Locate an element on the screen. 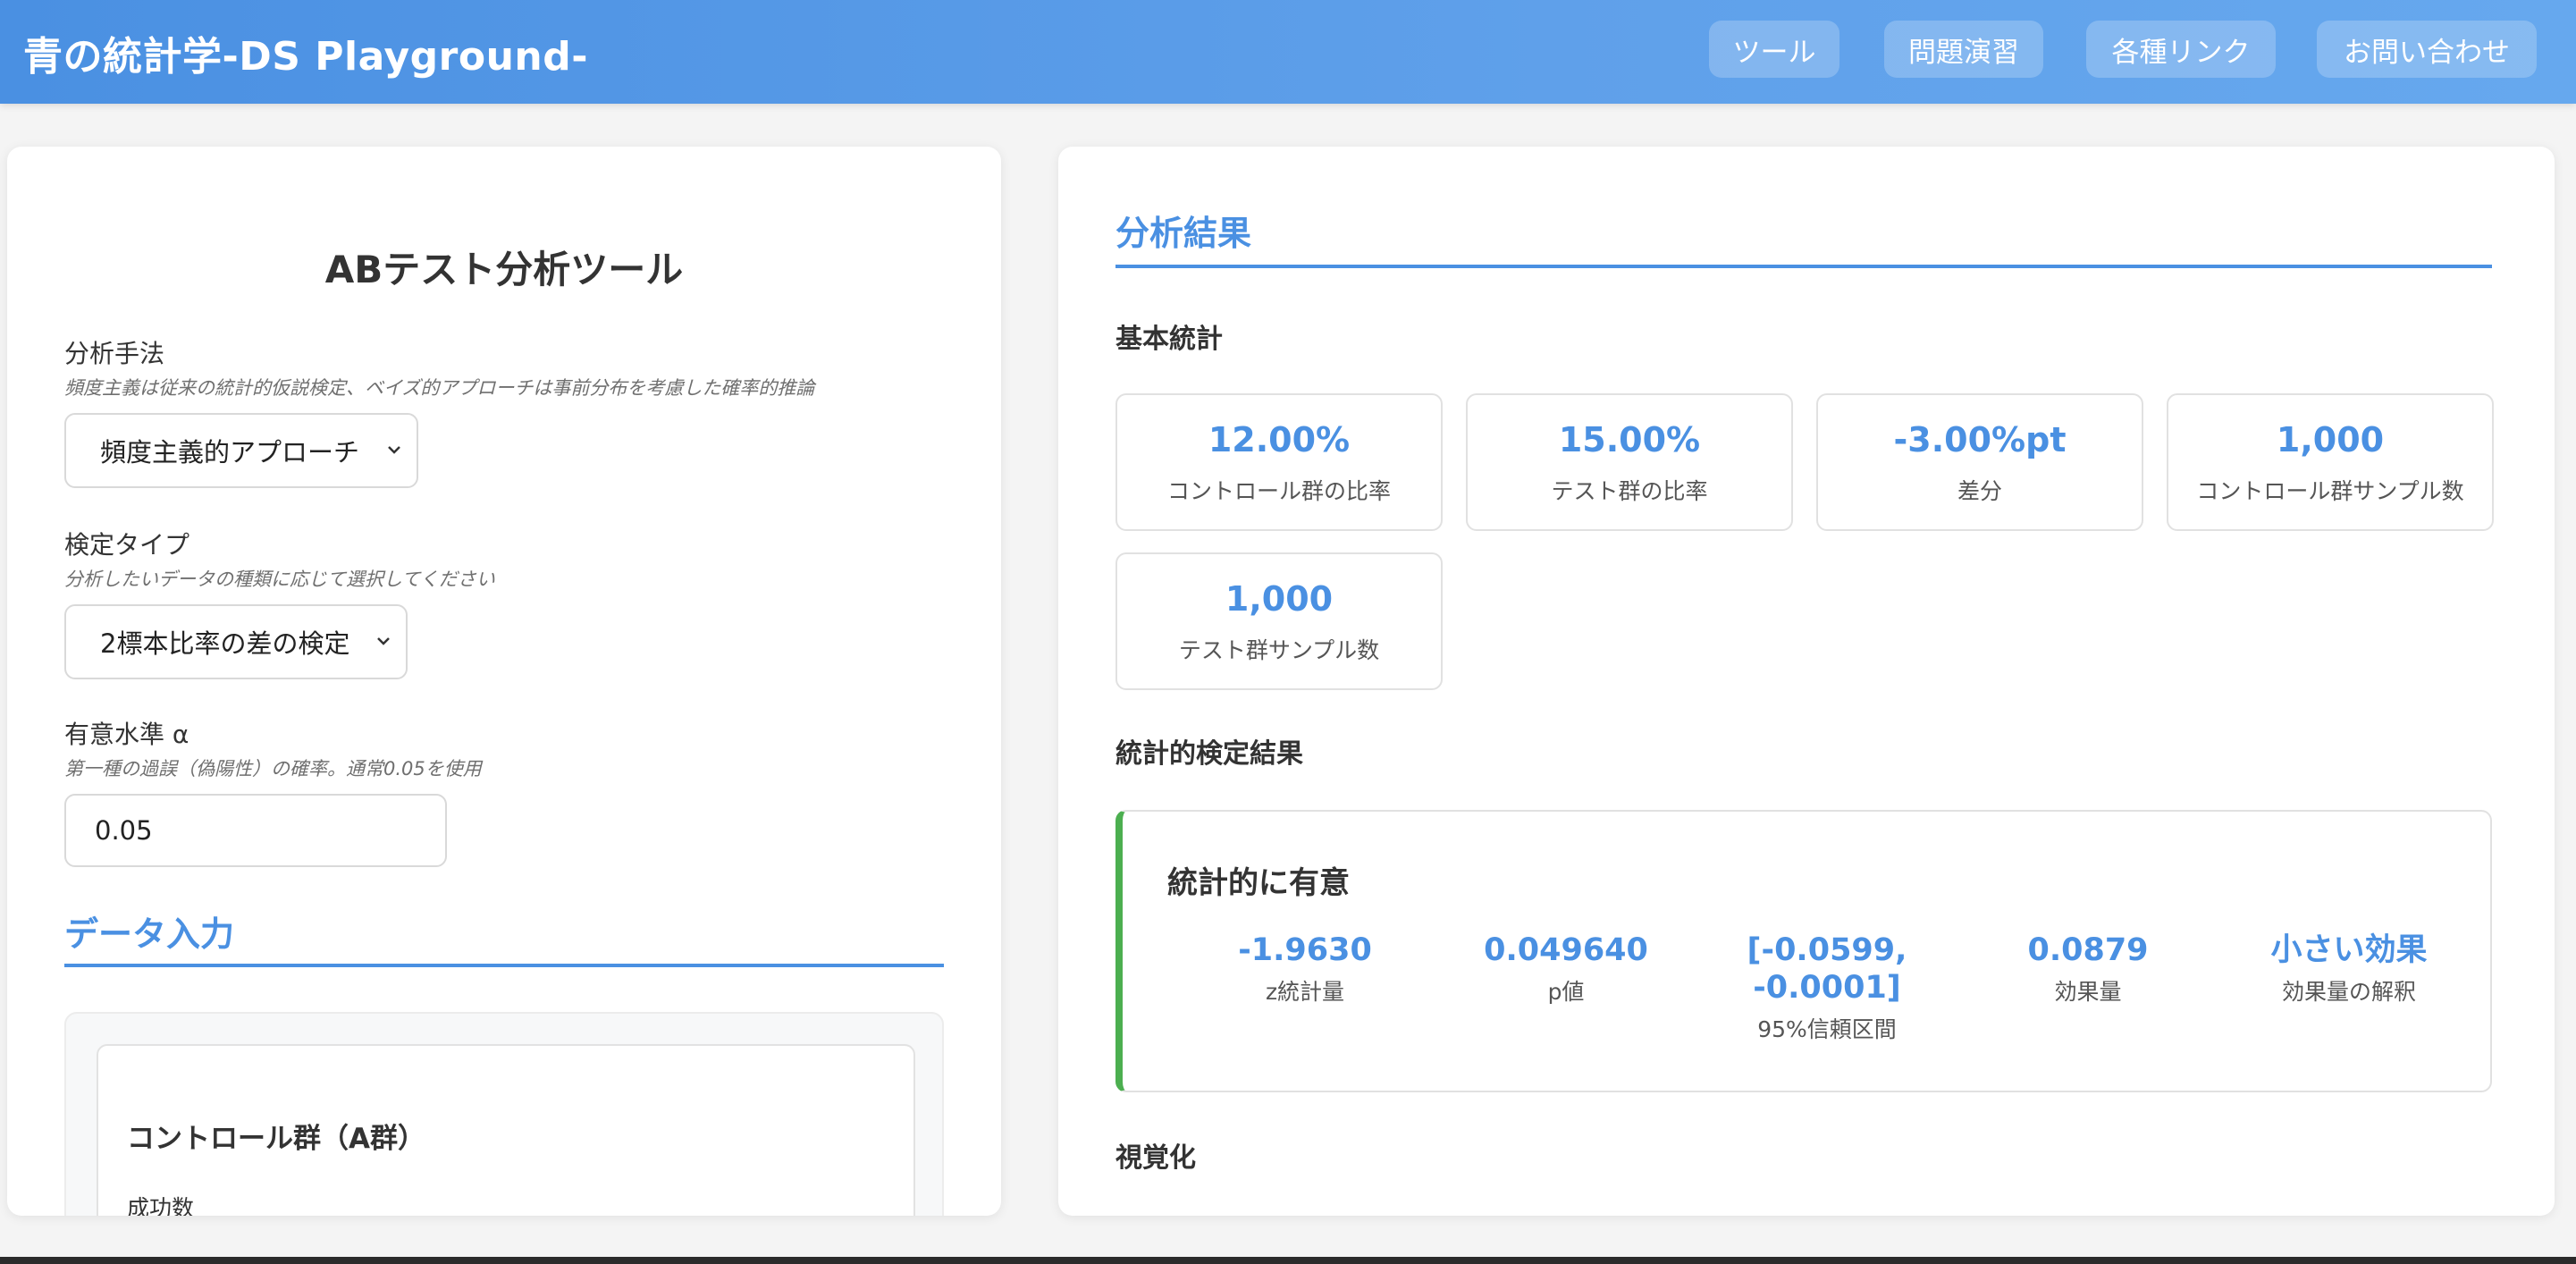  nav-tools-button: ツール is located at coordinates (1774, 49).